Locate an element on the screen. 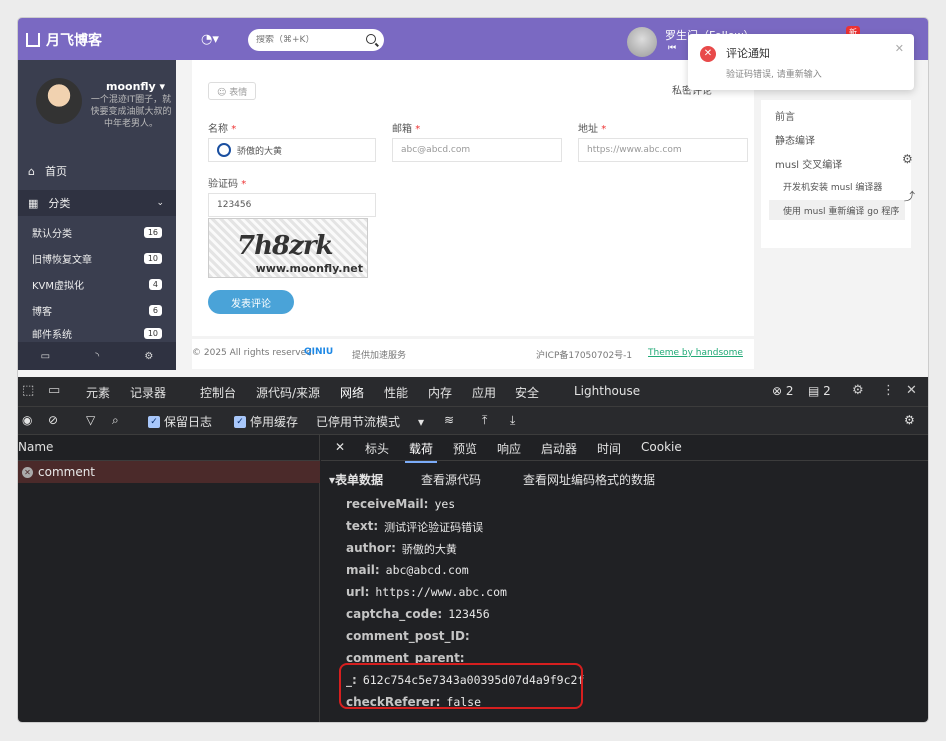 The width and height of the screenshot is (946, 741). tab-response: 响应 is located at coordinates (509, 448).